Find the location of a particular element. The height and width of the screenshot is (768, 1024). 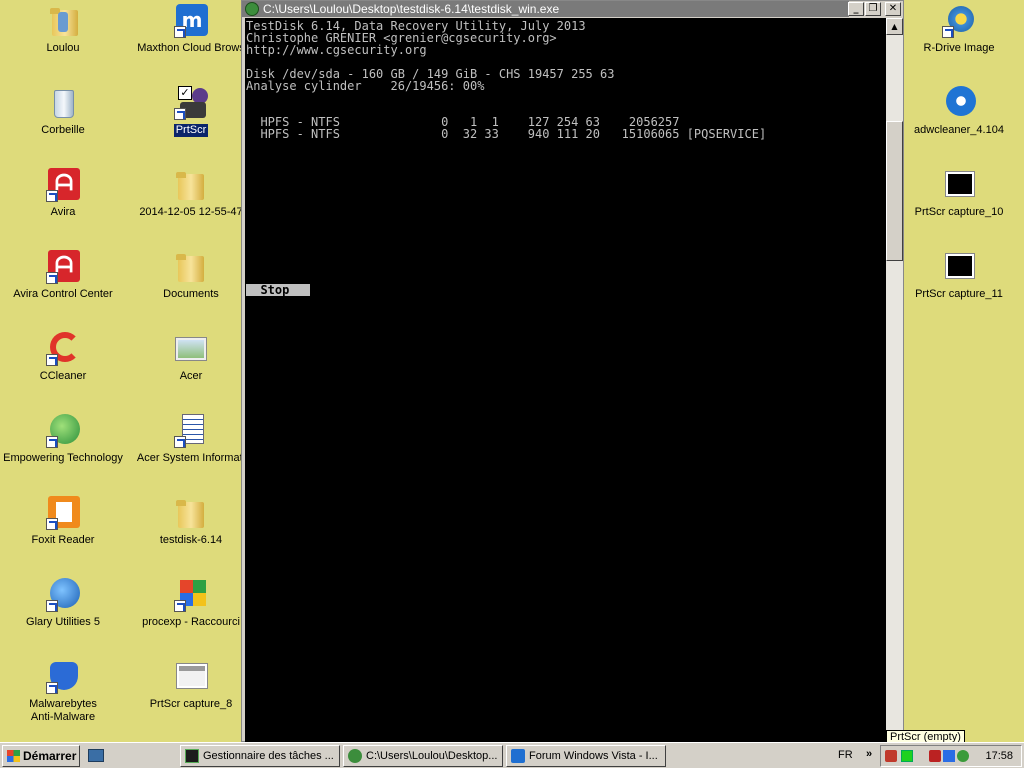

avira-control-center-icon: ᗩ is located at coordinates (63, 267).